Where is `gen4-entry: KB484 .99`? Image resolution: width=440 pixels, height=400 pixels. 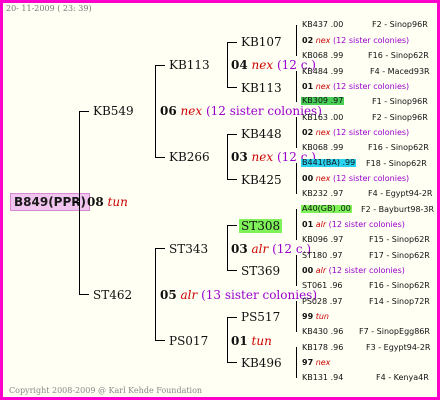
gen4-entry: KB484 .99 is located at coordinates (322, 72).